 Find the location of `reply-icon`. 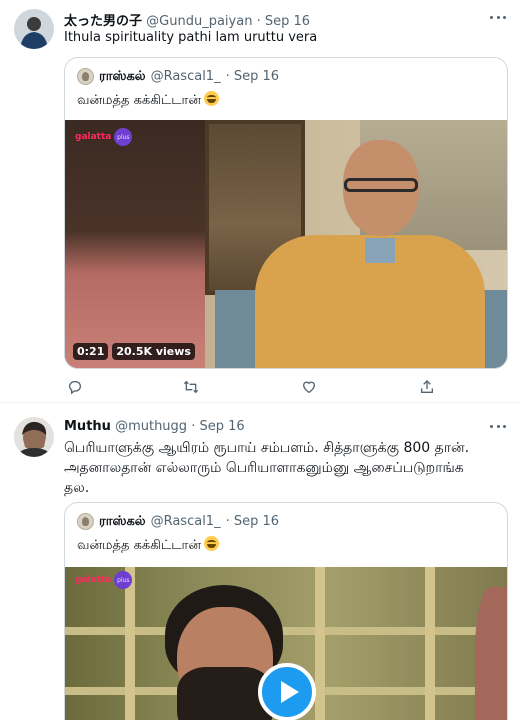

reply-icon is located at coordinates (75, 387).